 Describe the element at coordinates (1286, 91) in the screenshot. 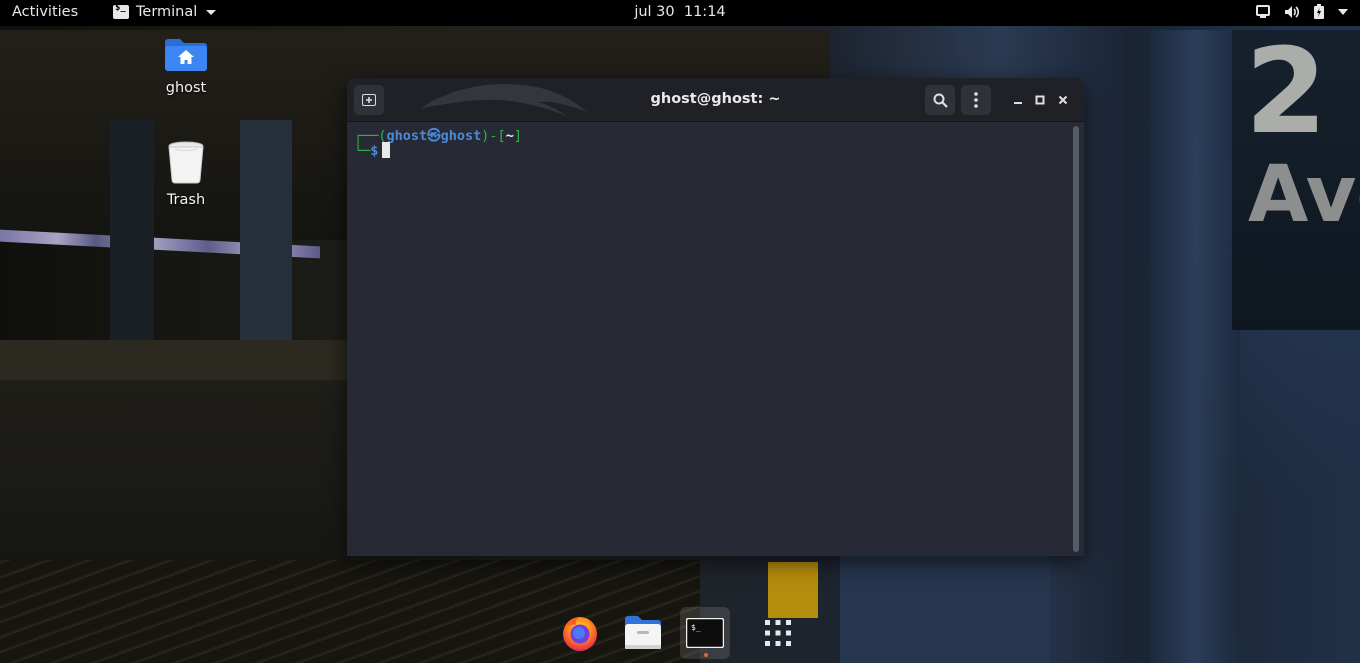

I see `wallpaper-sign-number: 2` at that location.